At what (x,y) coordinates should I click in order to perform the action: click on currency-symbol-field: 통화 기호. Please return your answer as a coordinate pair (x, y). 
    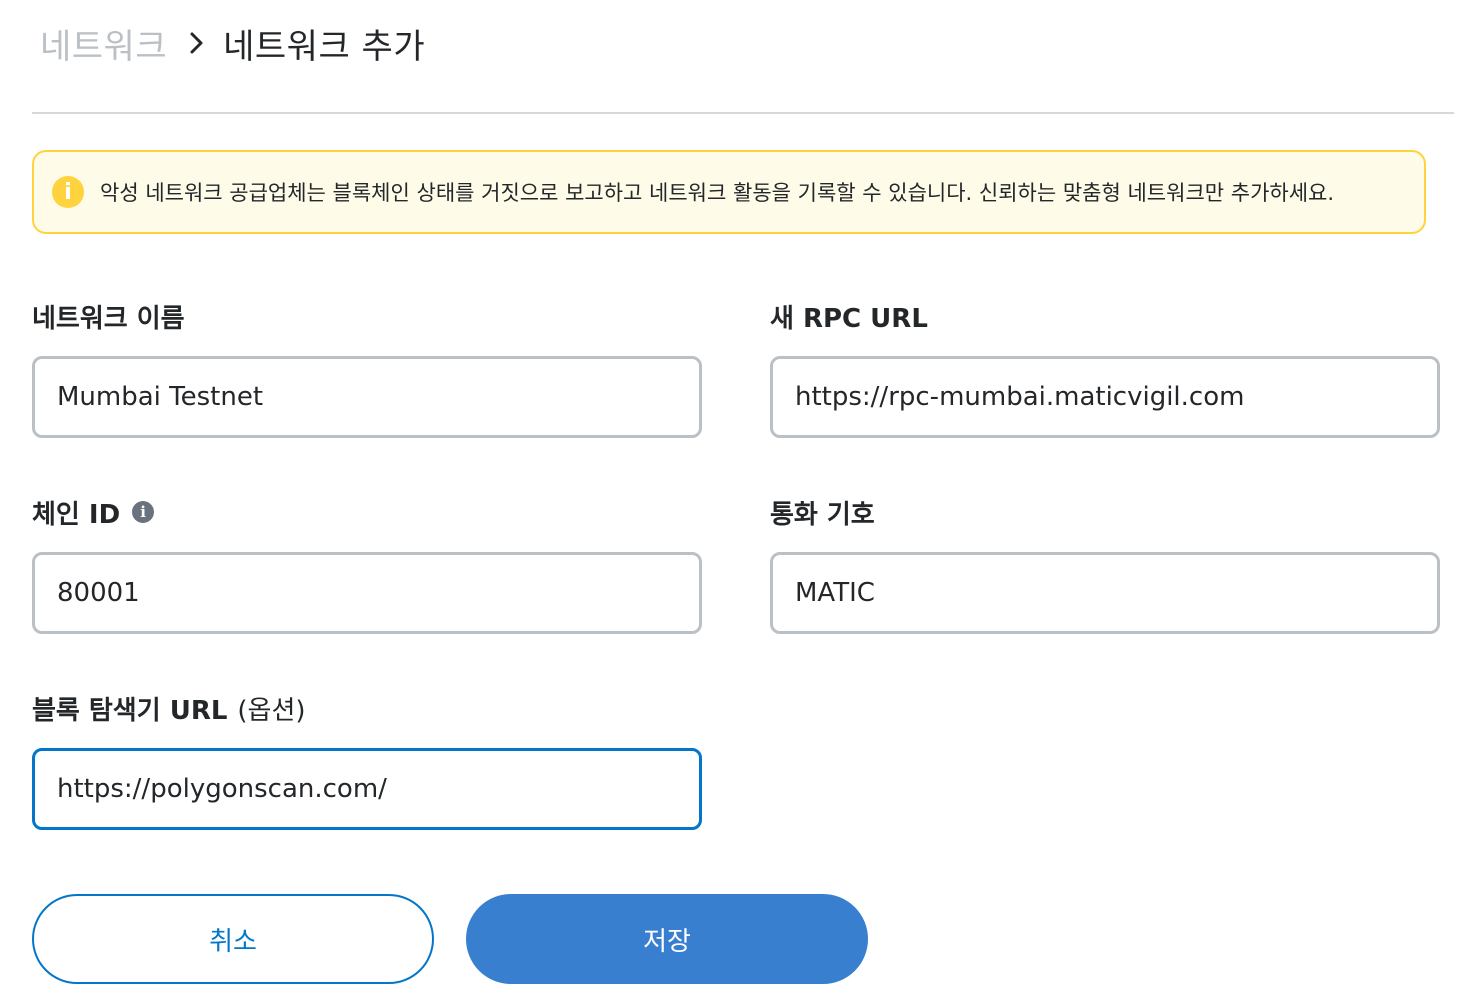
    Looking at the image, I should click on (1105, 563).